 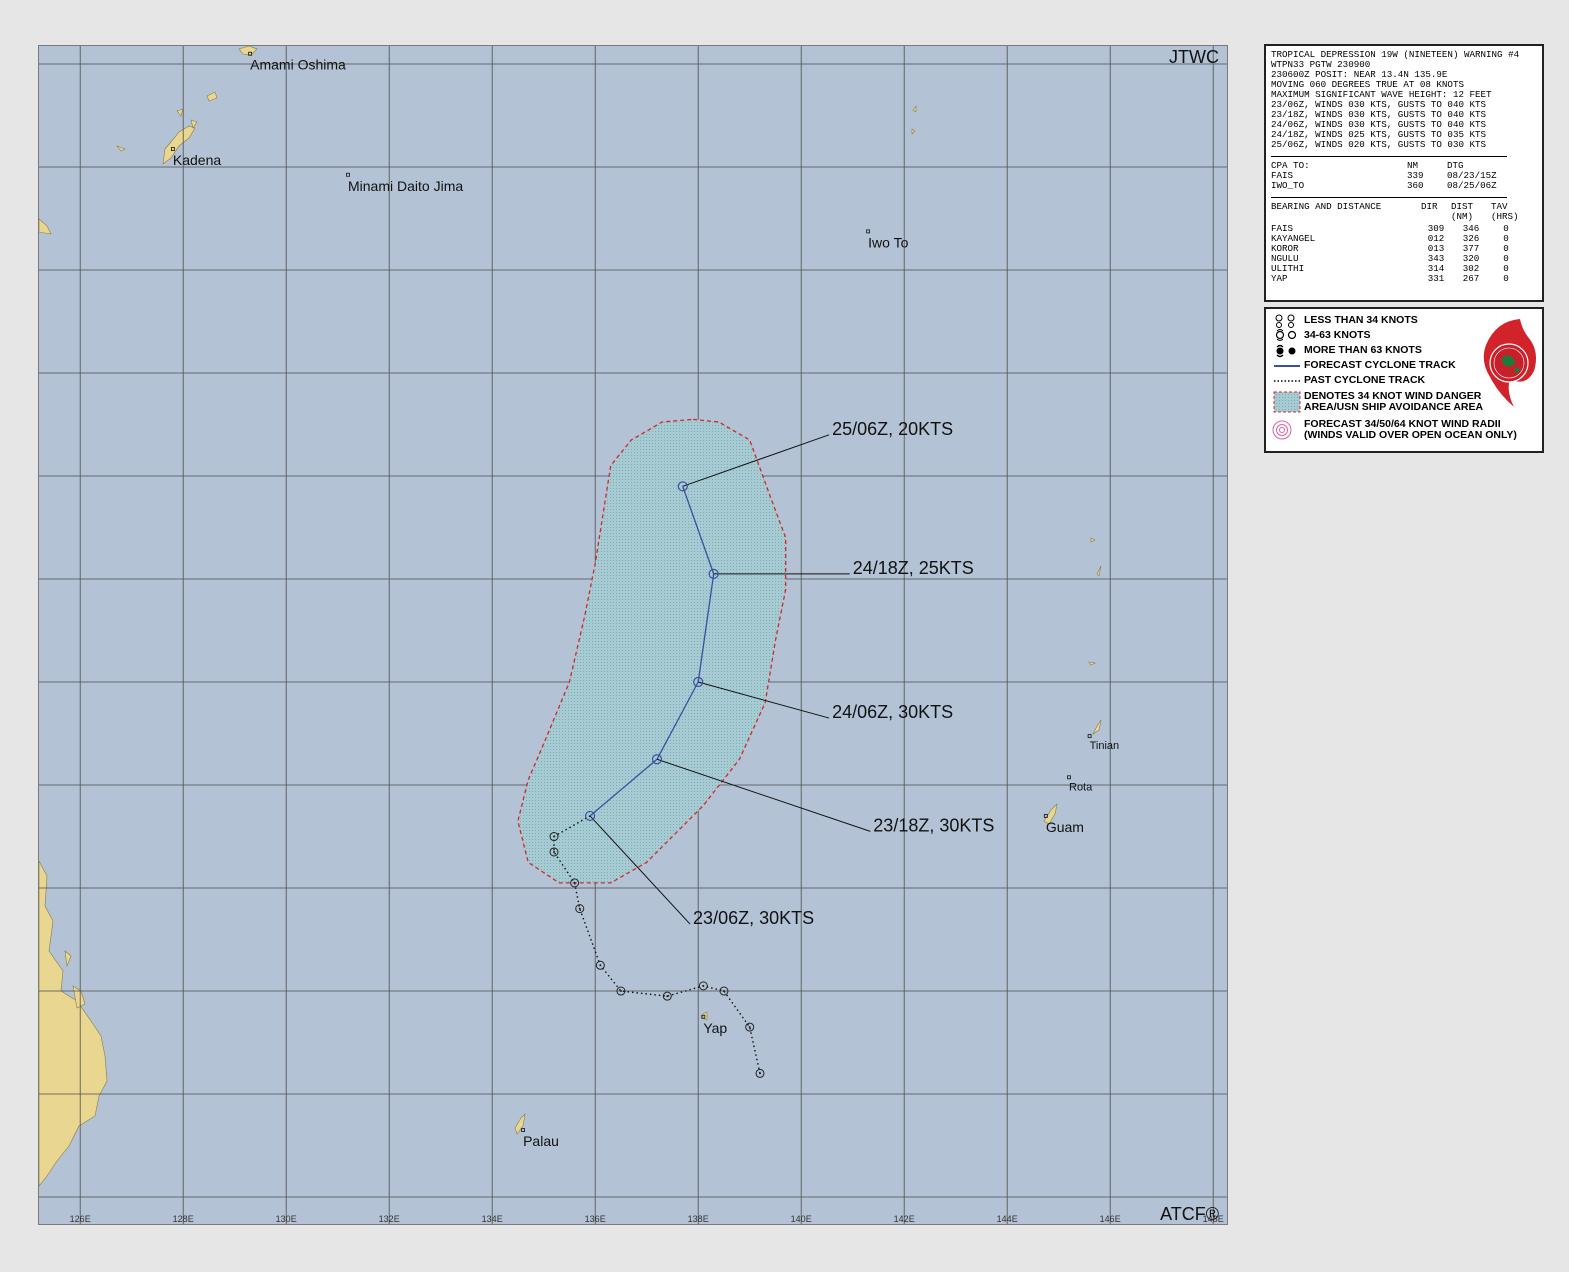 I want to click on philippines-island, so click(x=68, y=959).